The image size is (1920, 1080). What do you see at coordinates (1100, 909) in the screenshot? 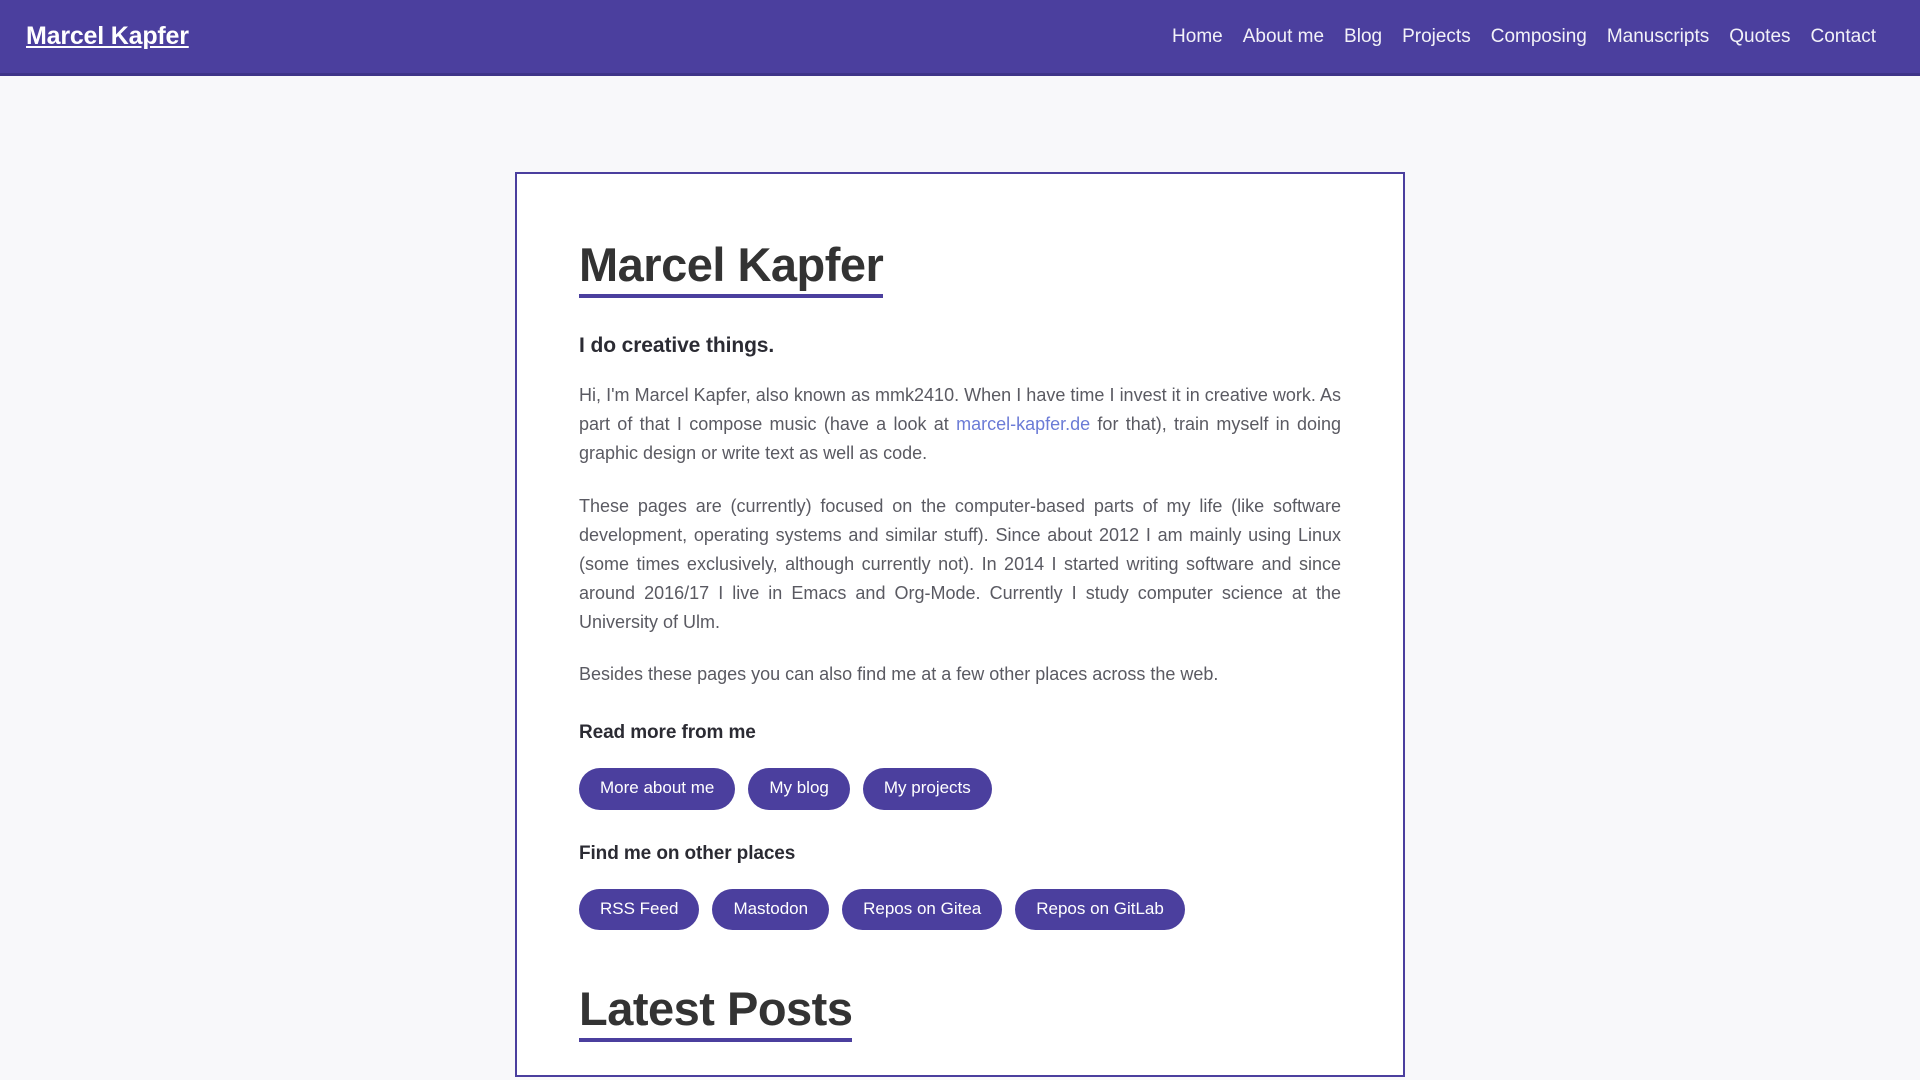
I see `button-repos-on-gitlab: Repos on GitLab` at bounding box center [1100, 909].